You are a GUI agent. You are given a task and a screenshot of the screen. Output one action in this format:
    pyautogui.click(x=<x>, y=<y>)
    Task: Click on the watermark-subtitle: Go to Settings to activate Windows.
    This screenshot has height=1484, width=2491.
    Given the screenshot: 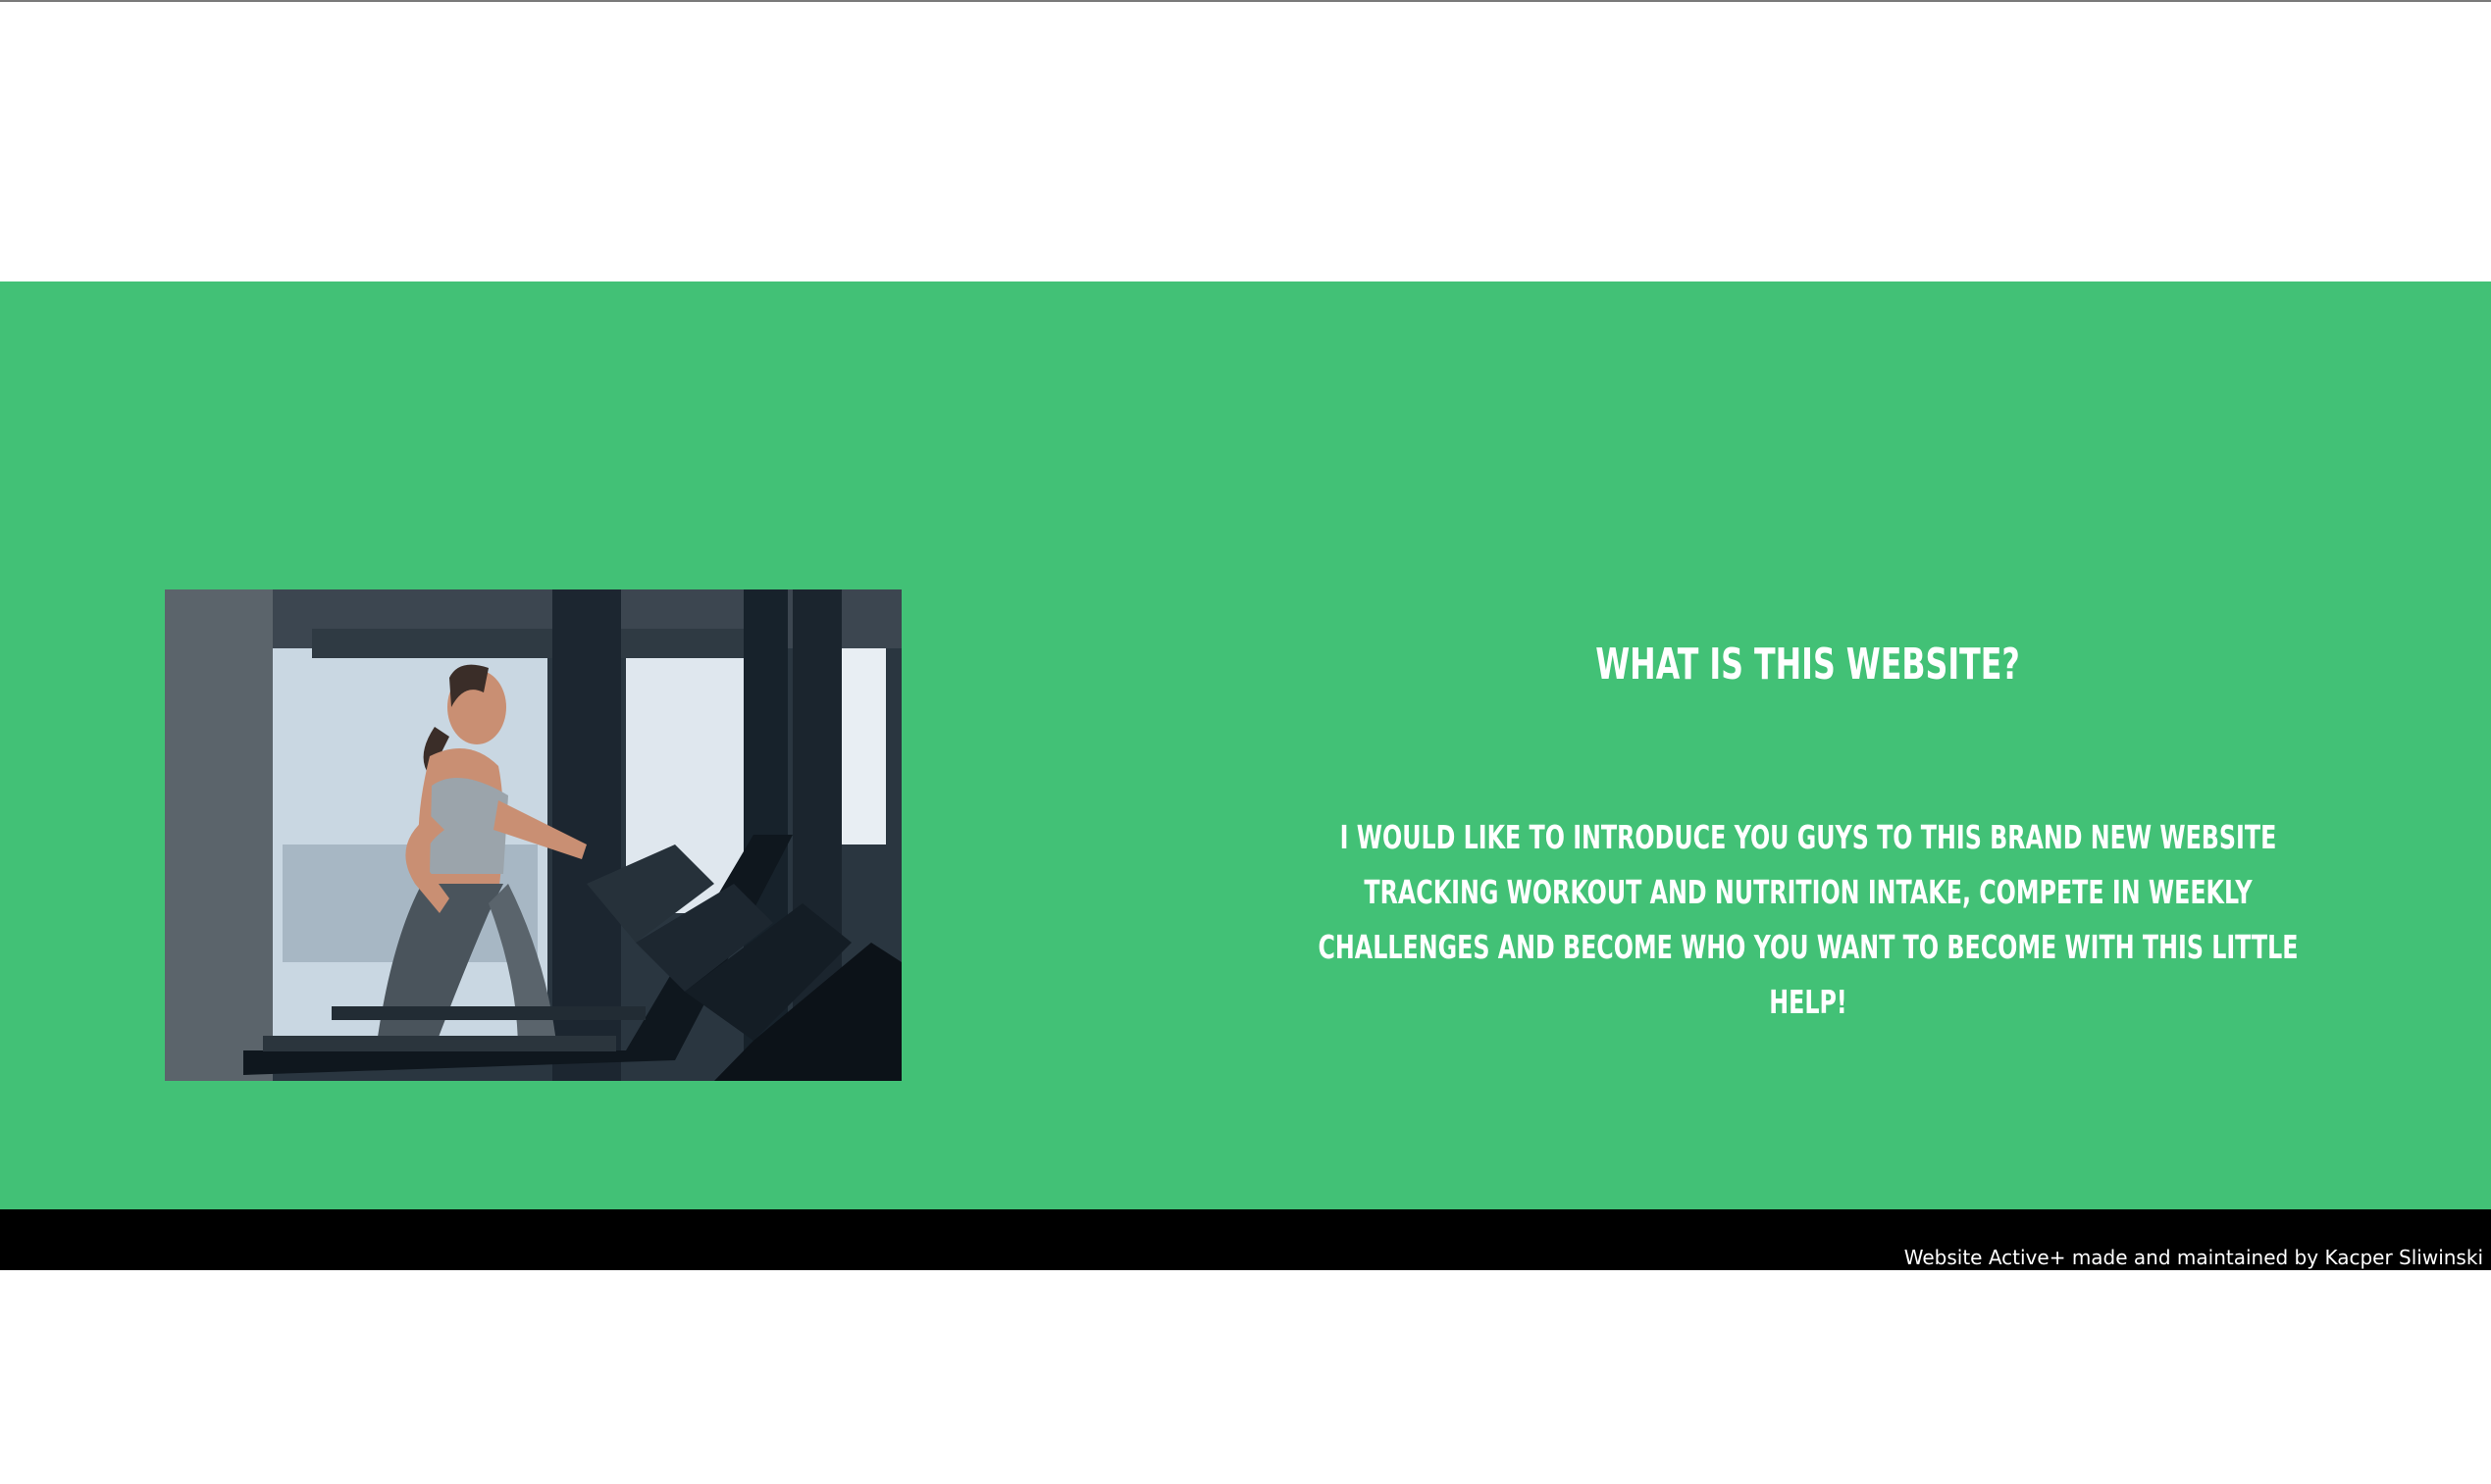 What is the action you would take?
    pyautogui.click(x=2278, y=1476)
    